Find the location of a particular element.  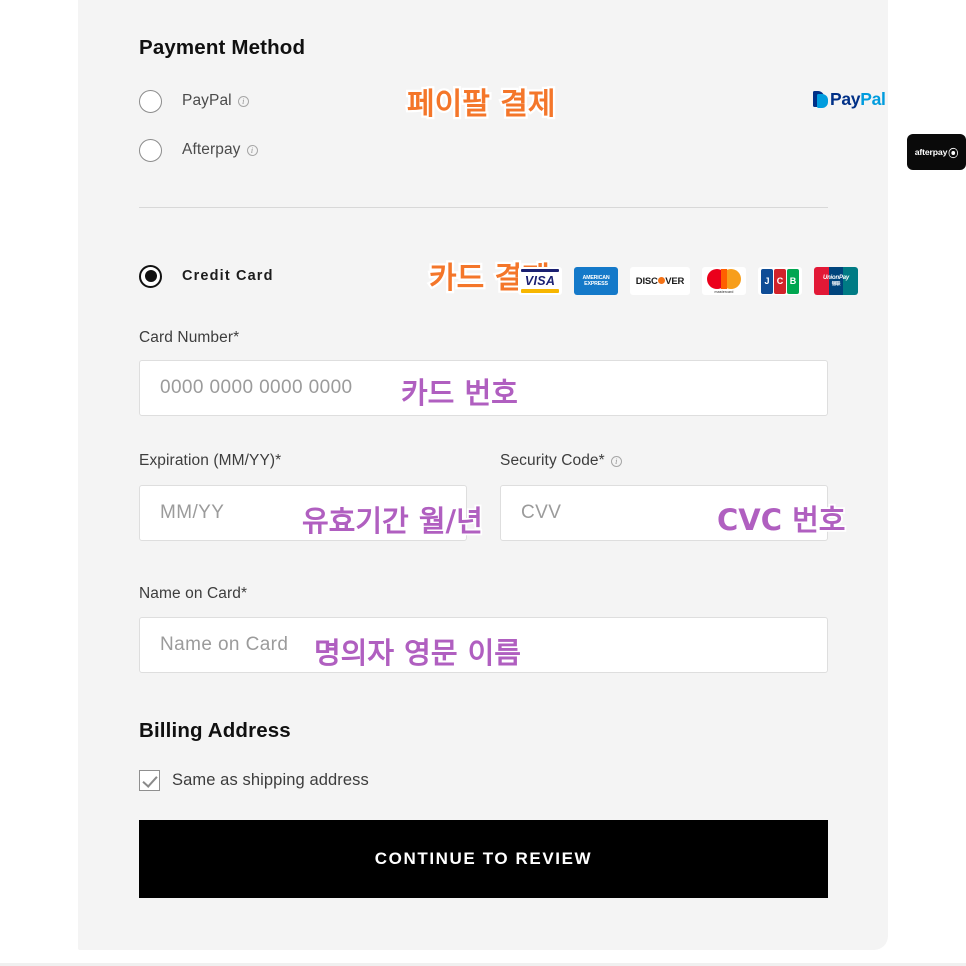

section-divider is located at coordinates (483, 207).